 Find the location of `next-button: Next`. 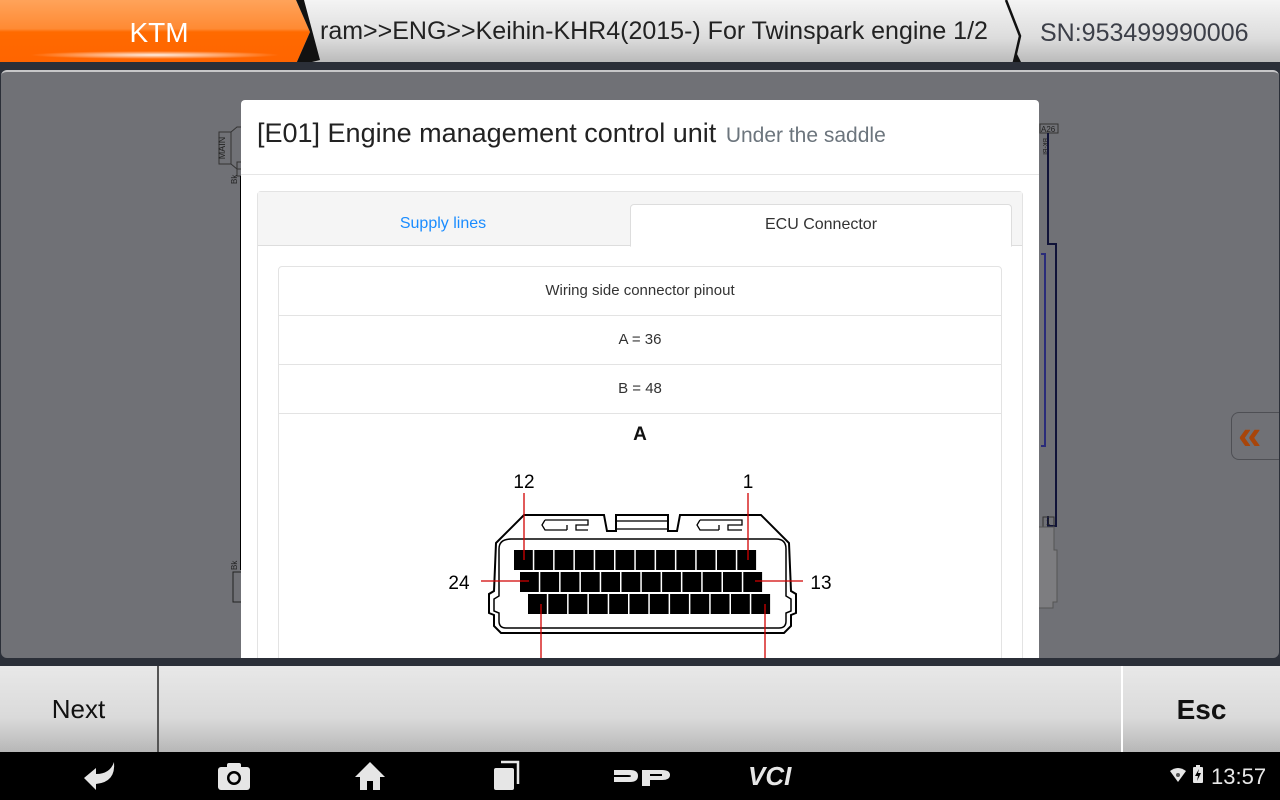

next-button: Next is located at coordinates (79, 709).